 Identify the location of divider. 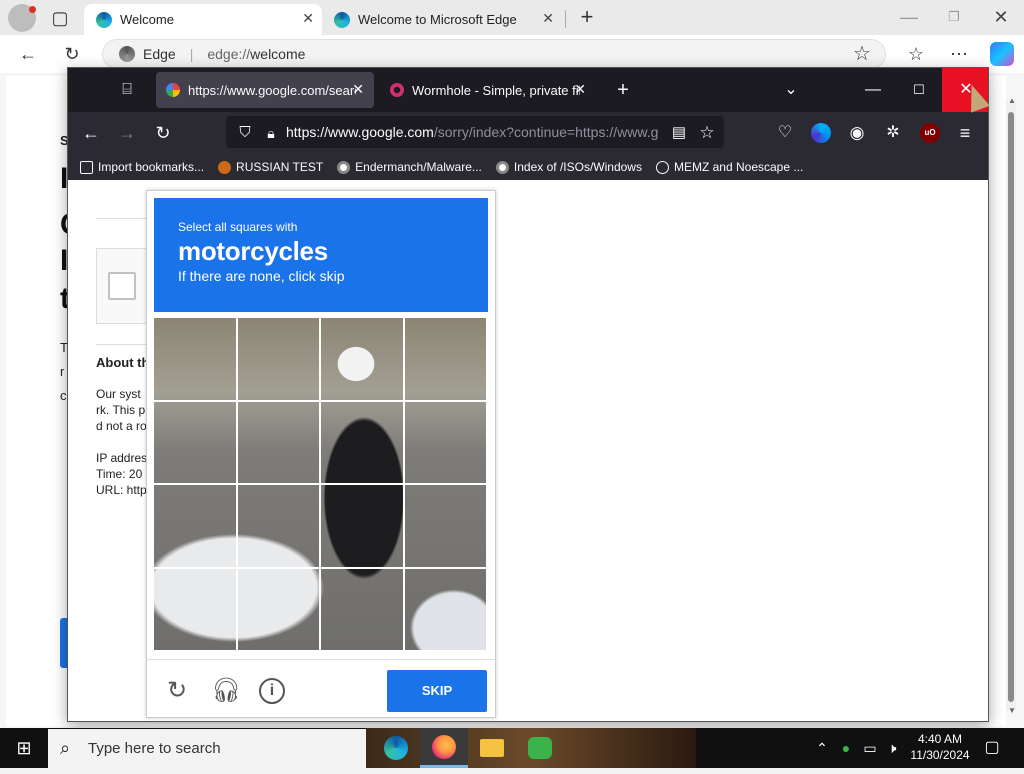
(121, 344).